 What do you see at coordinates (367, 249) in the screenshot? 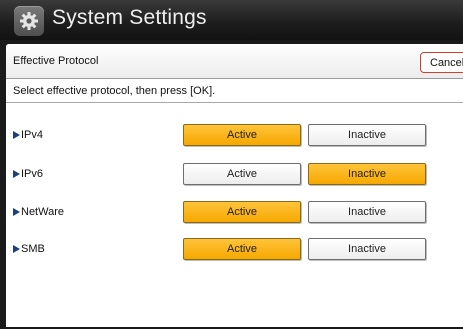
I see `smb-inactive-button: Inactive` at bounding box center [367, 249].